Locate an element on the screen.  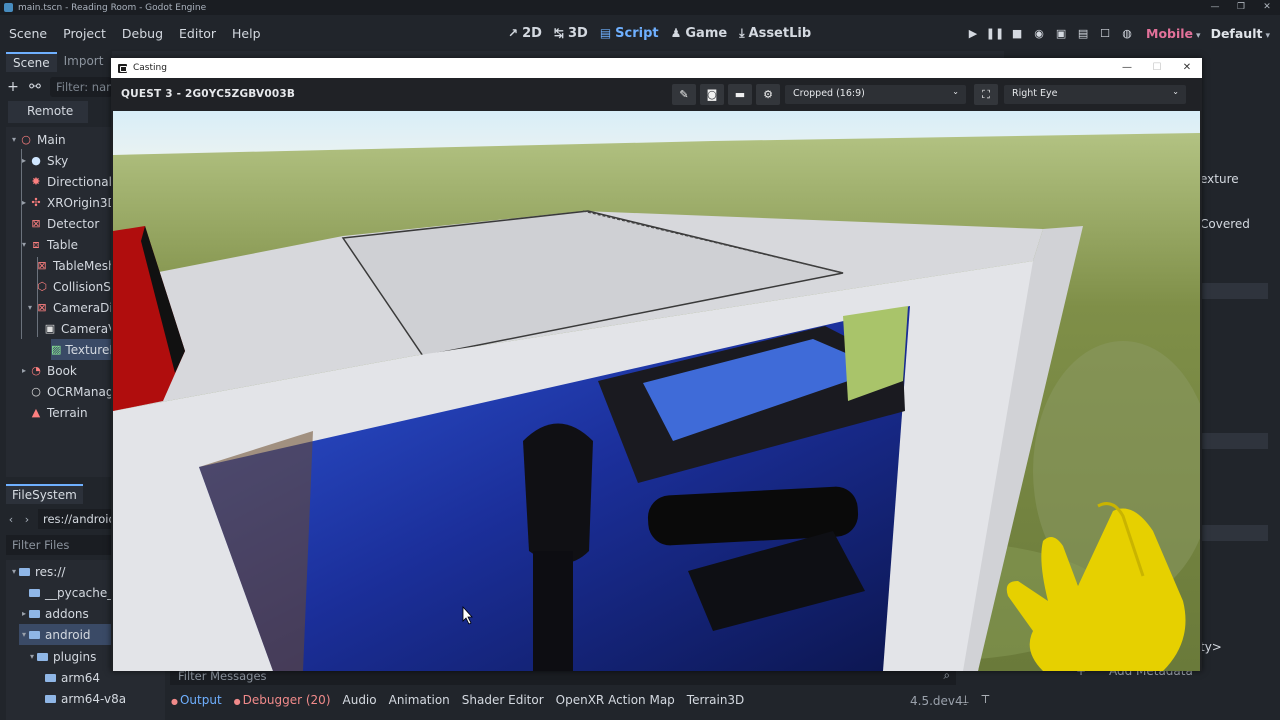
fs-item-arm64: arm64 is located at coordinates (72, 677).